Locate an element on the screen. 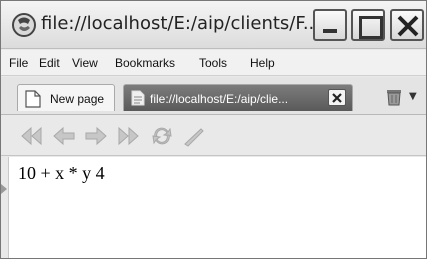  tab-close-button is located at coordinates (337, 97).